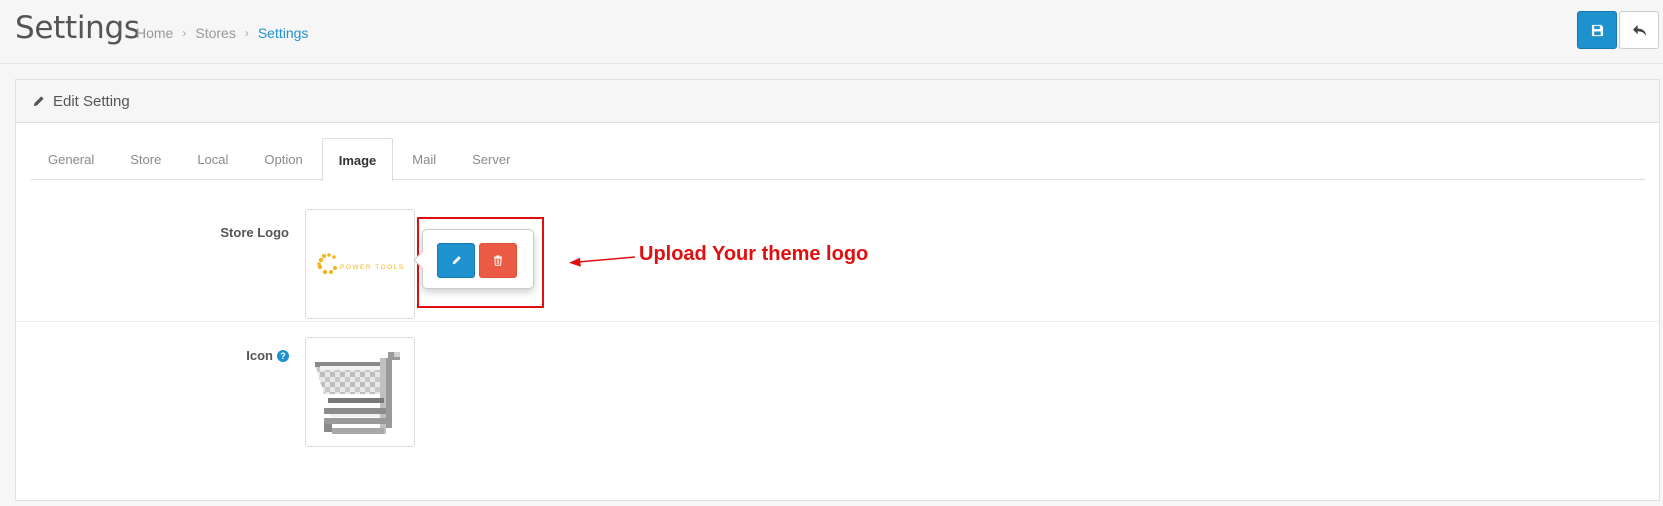 This screenshot has width=1663, height=506. I want to click on shopping-cart-icon, so click(357, 393).